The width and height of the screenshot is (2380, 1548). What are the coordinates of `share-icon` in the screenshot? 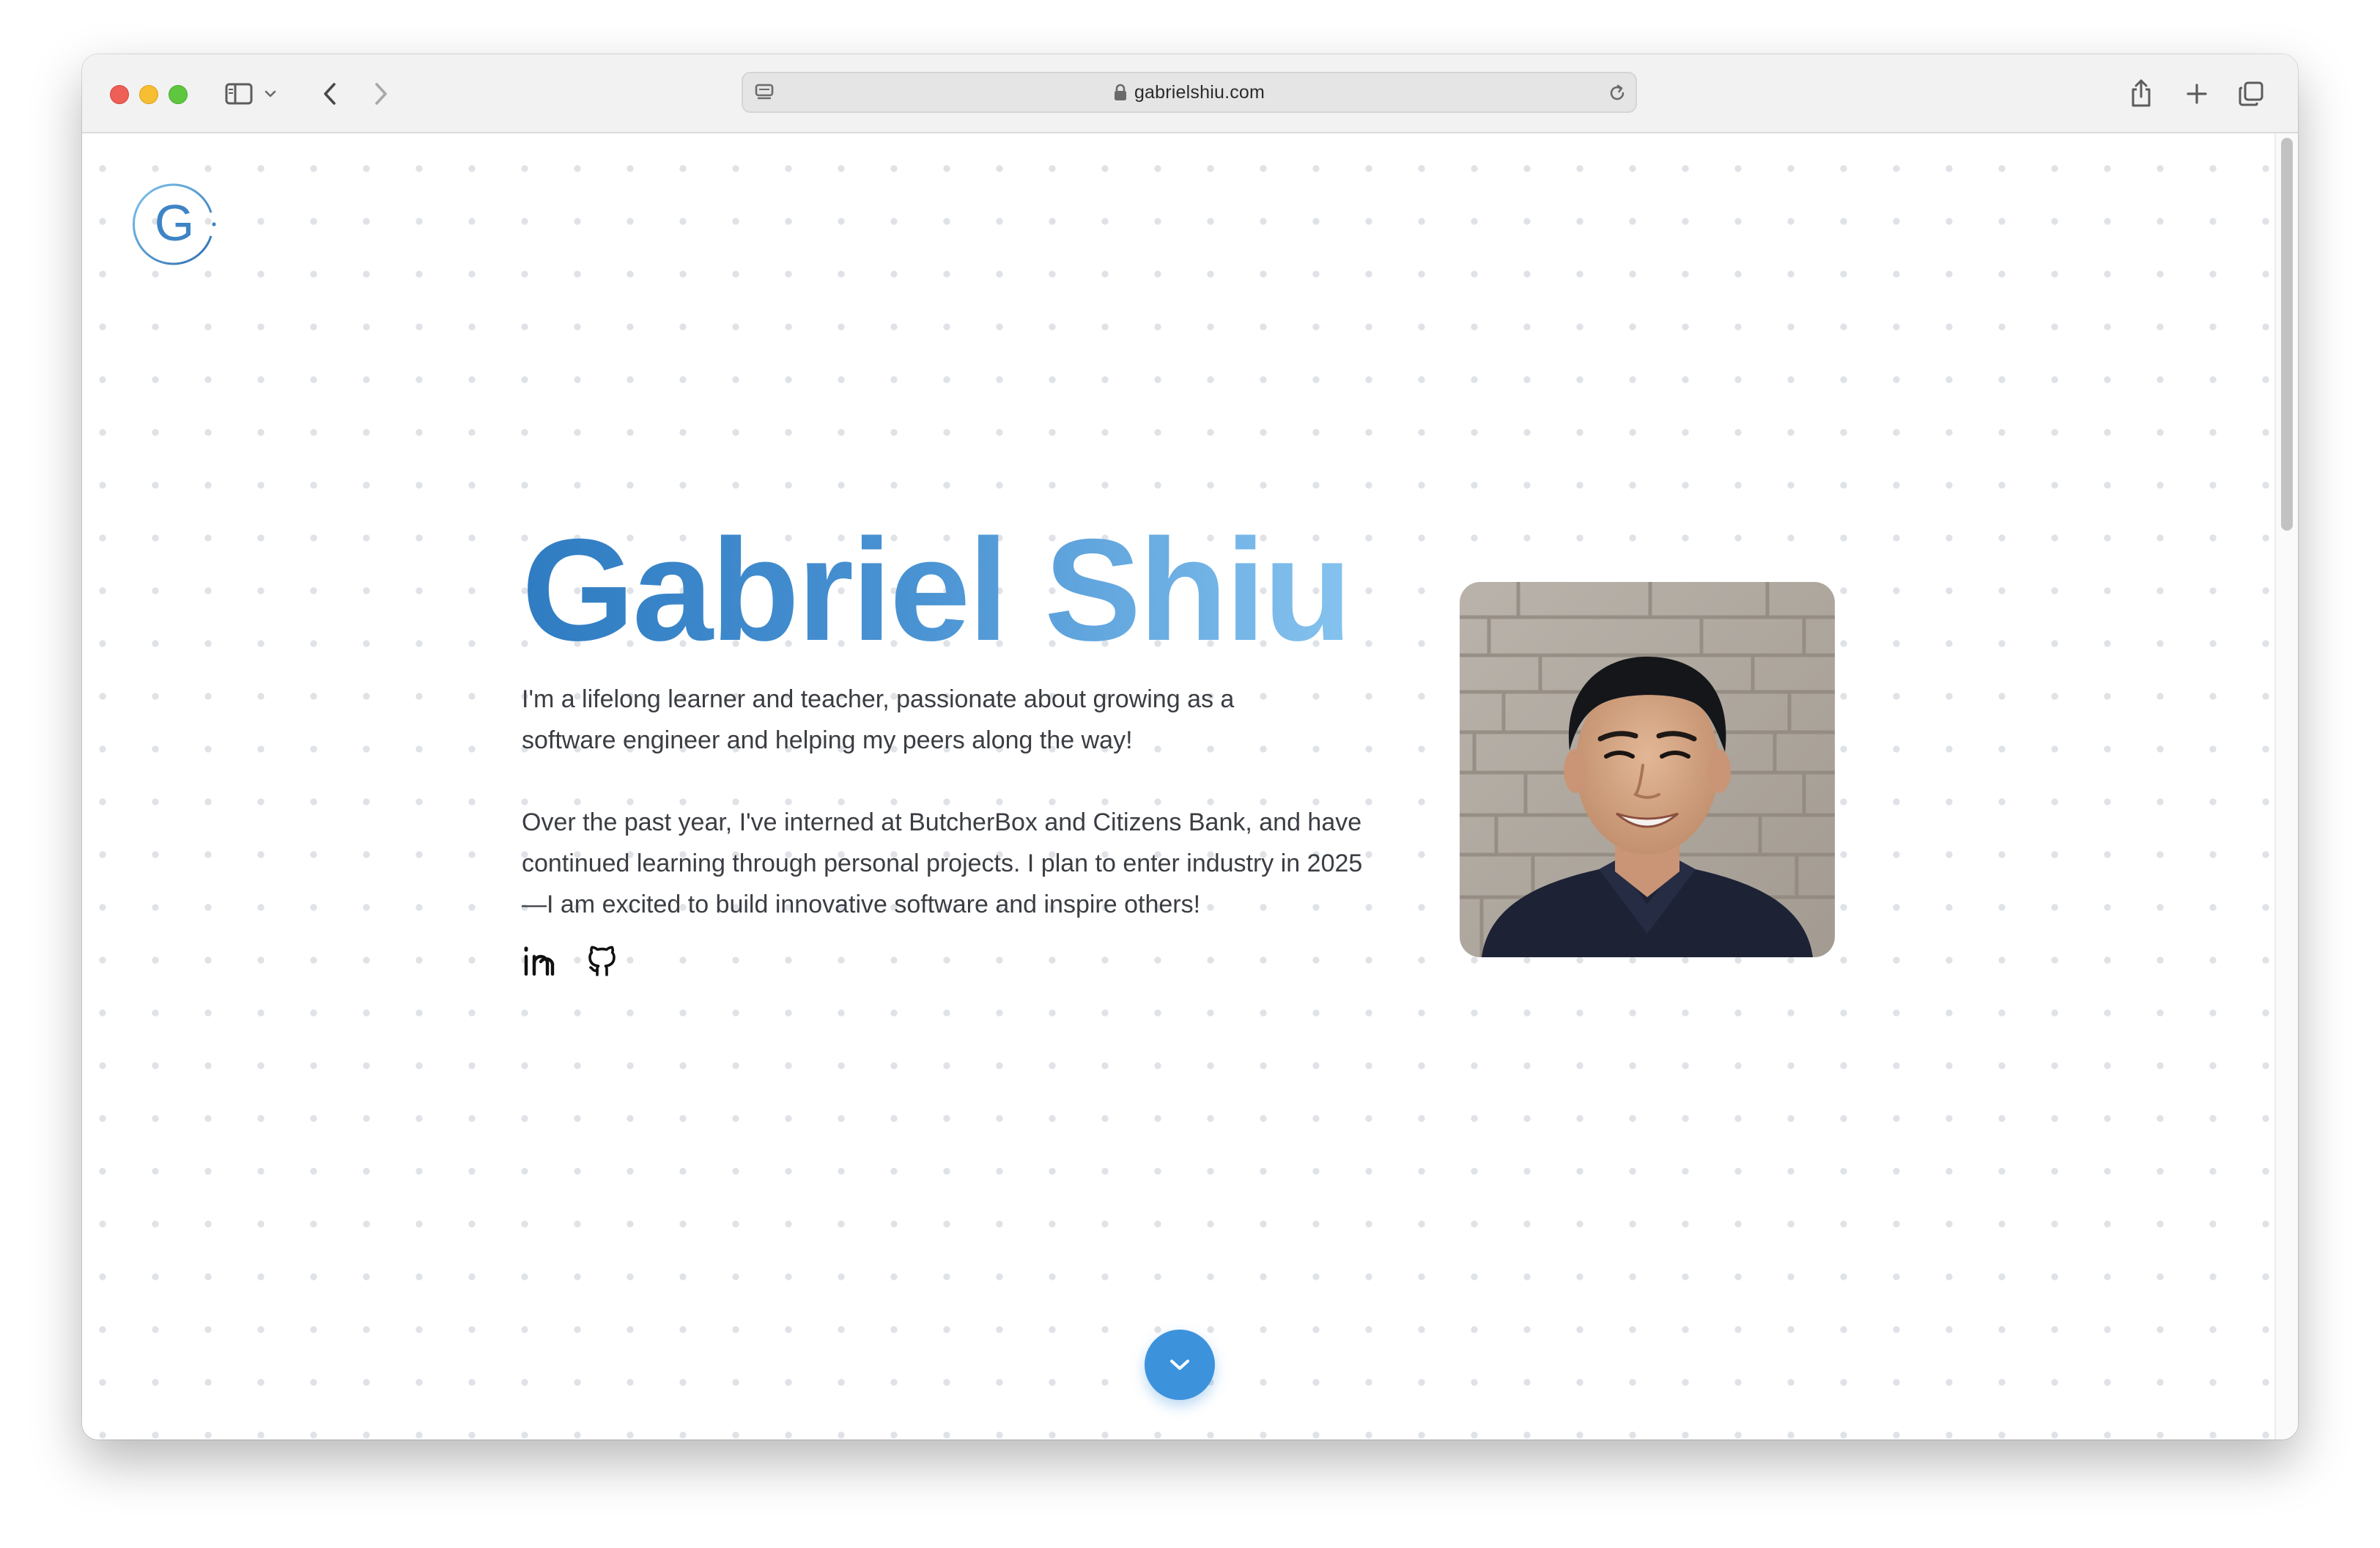 It's located at (2141, 93).